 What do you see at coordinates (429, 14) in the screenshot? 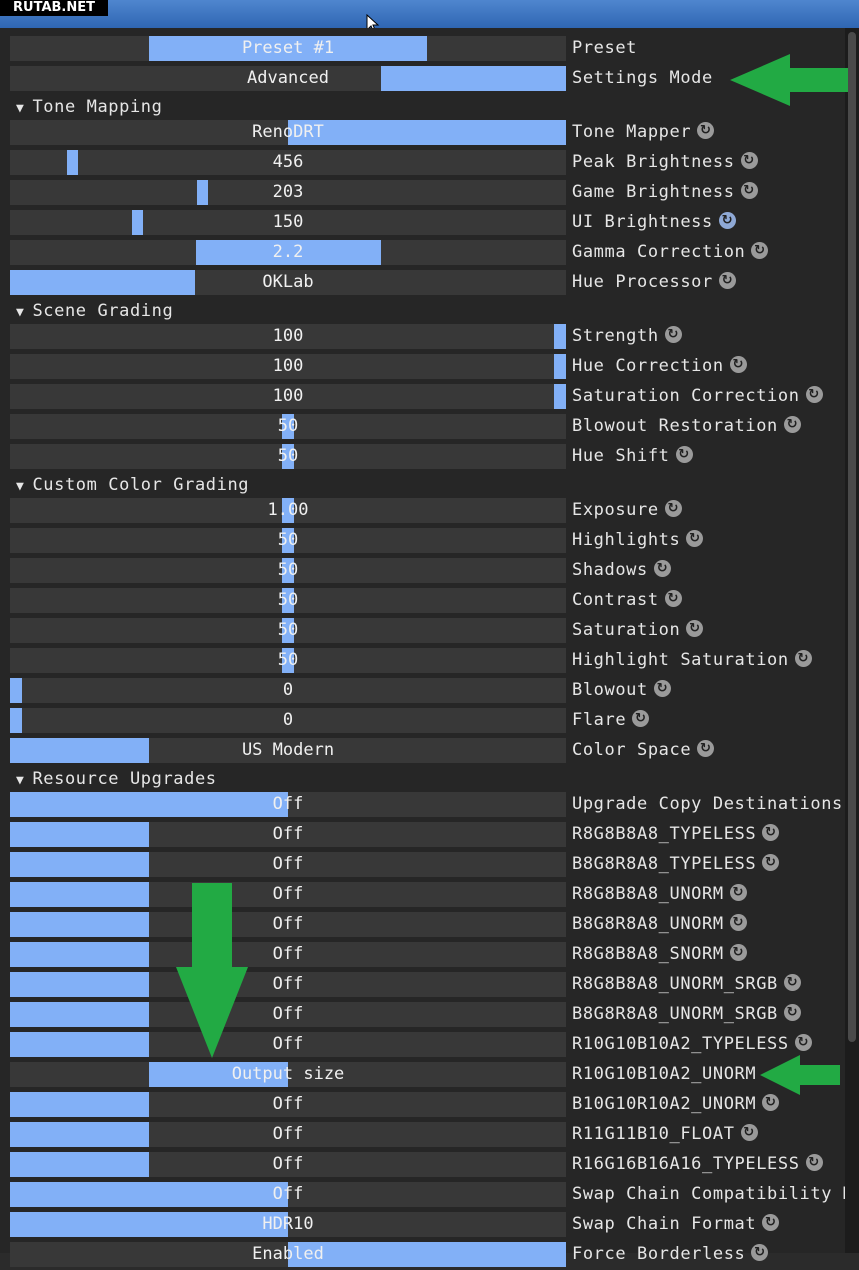
I see `window-title-bar: ▼ RenoDX` at bounding box center [429, 14].